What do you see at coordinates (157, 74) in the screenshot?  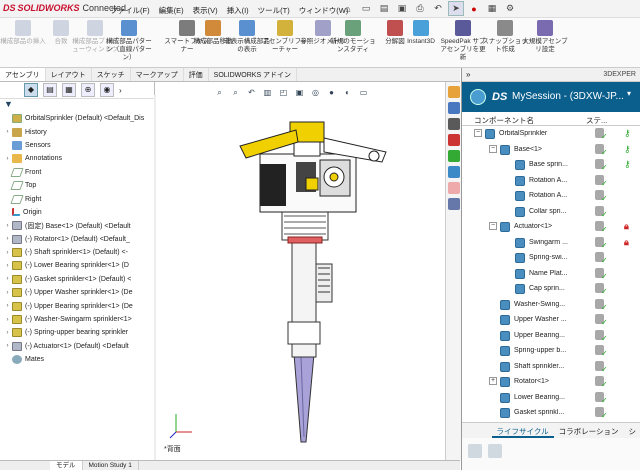 I see `command-tab: マークアップ` at bounding box center [157, 74].